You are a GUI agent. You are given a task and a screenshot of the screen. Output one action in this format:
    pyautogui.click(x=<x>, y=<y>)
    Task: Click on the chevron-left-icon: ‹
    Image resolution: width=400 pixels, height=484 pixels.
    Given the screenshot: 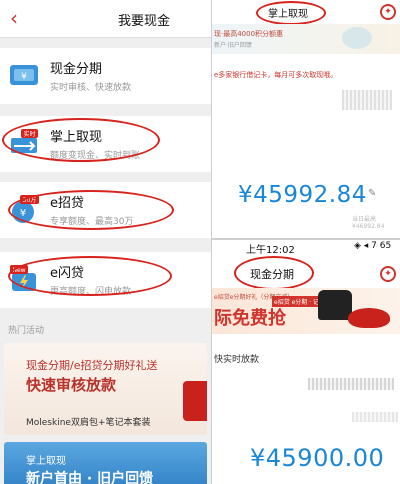 What is the action you would take?
    pyautogui.click(x=14, y=18)
    